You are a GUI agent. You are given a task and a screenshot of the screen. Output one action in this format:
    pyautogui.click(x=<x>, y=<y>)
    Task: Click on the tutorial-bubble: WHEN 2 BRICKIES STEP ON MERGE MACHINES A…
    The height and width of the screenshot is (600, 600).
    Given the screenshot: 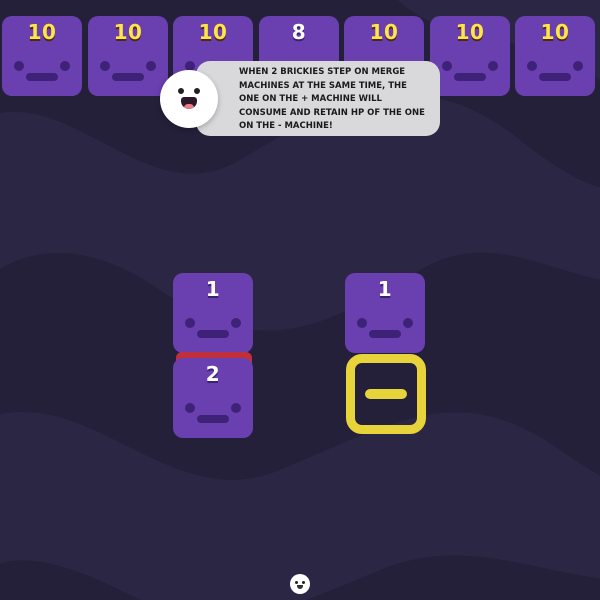 What is the action you would take?
    pyautogui.click(x=318, y=98)
    